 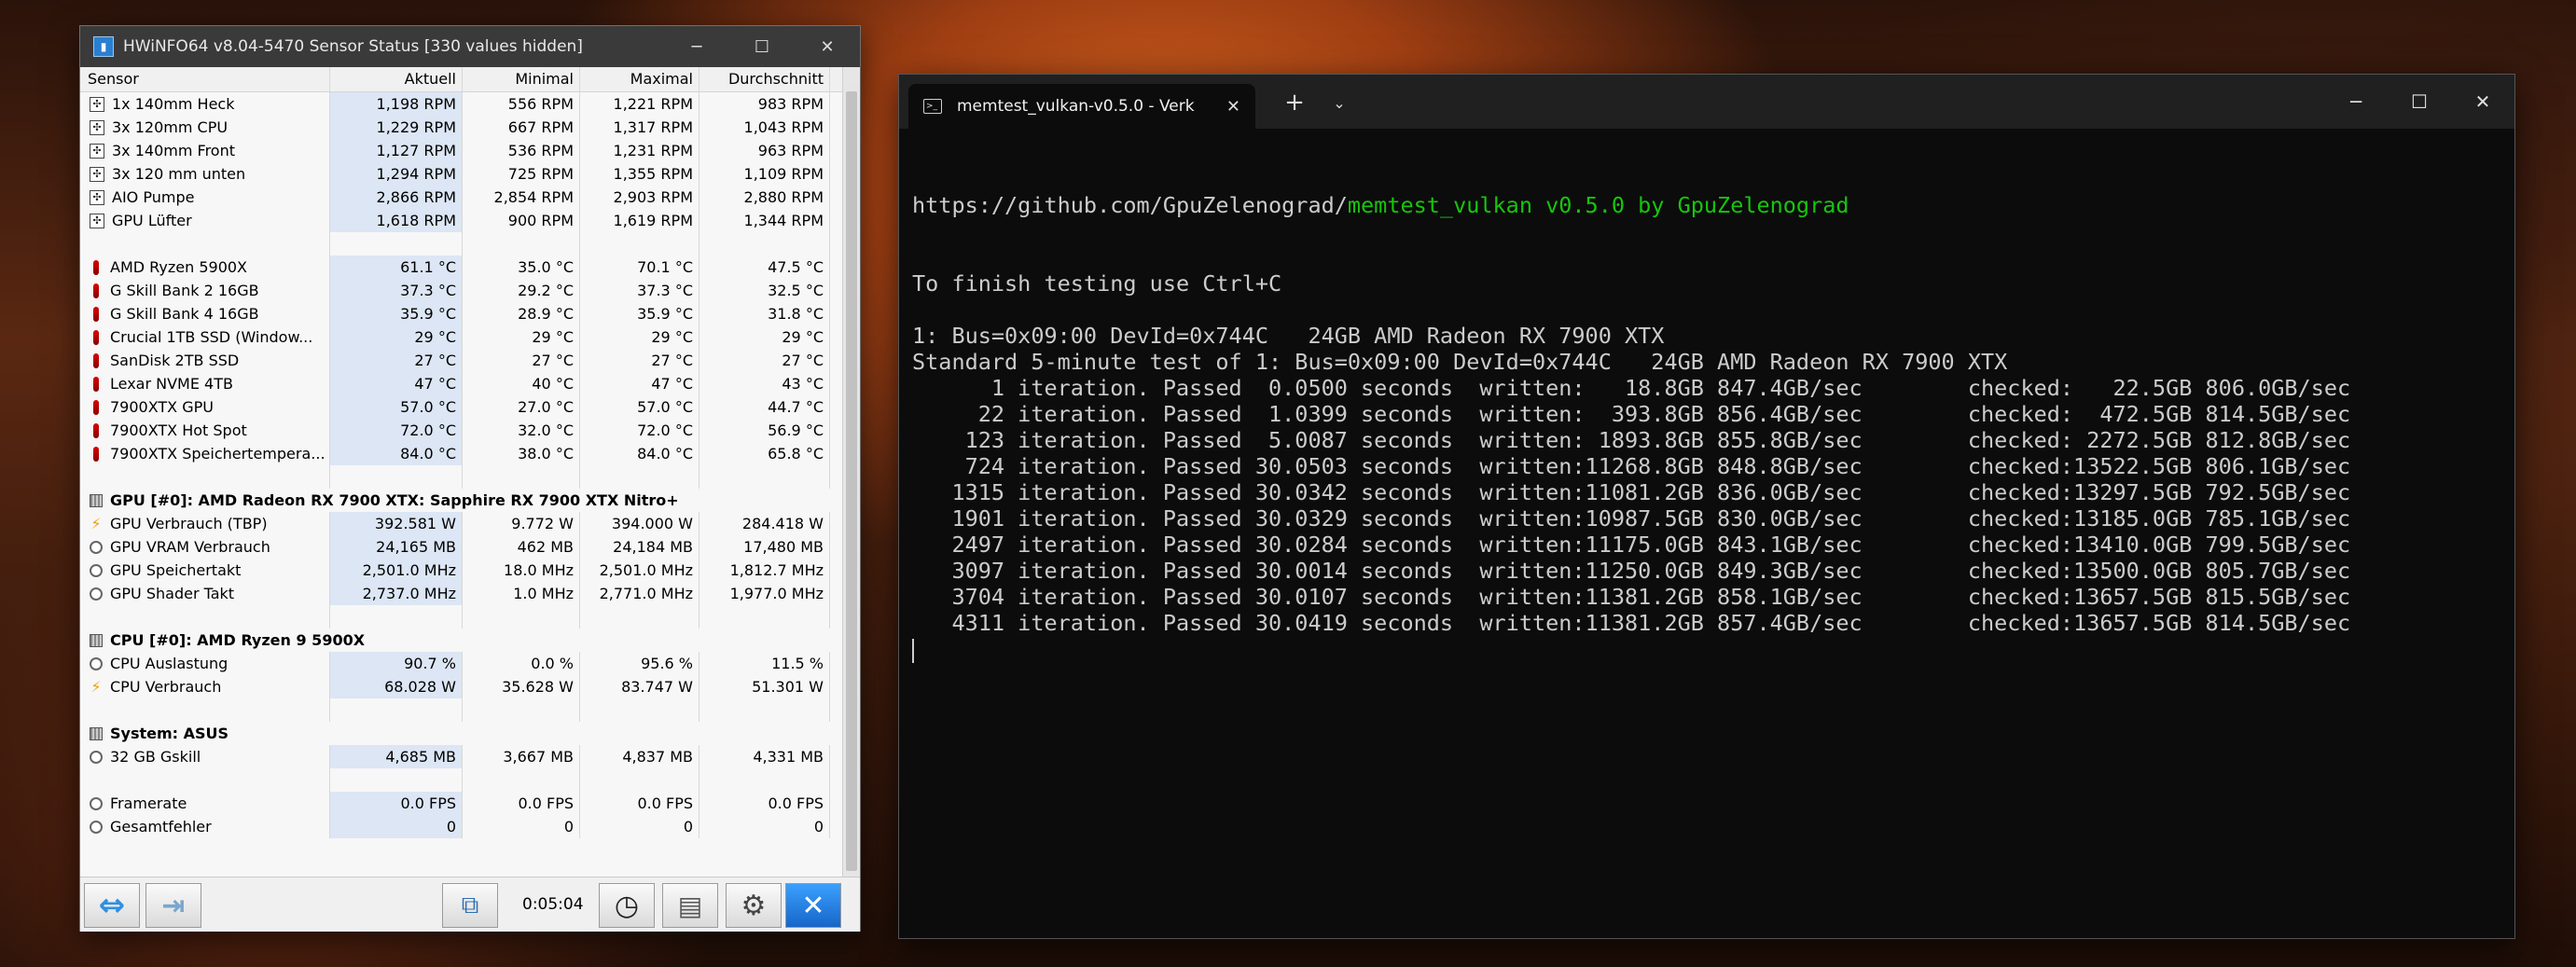 I want to click on value-current: 47 °C, so click(x=396, y=383).